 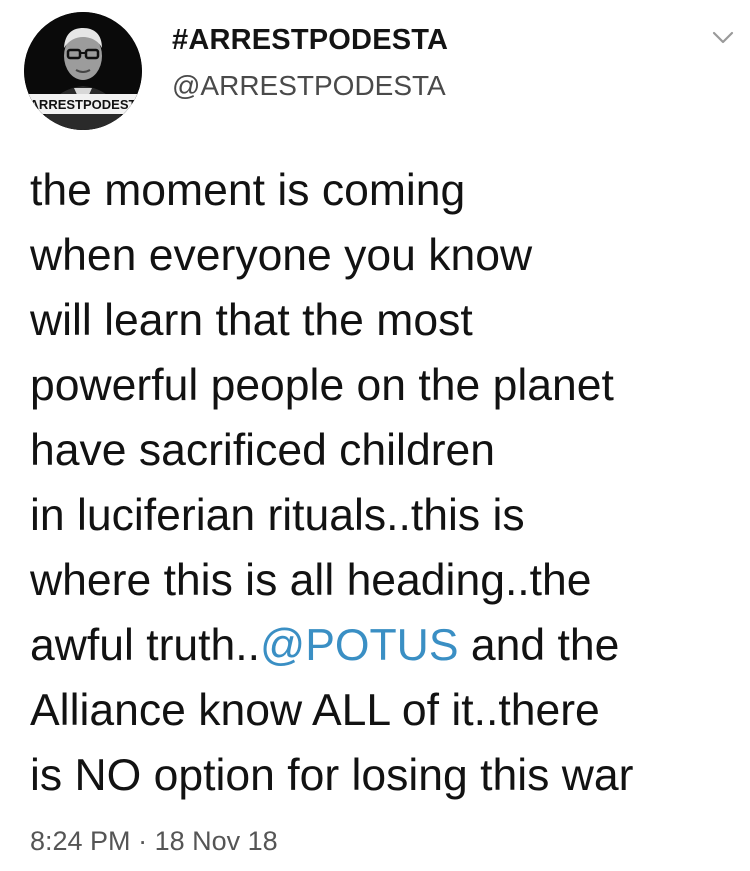 What do you see at coordinates (311, 580) in the screenshot?
I see `tweet-line: where this is all heading..the` at bounding box center [311, 580].